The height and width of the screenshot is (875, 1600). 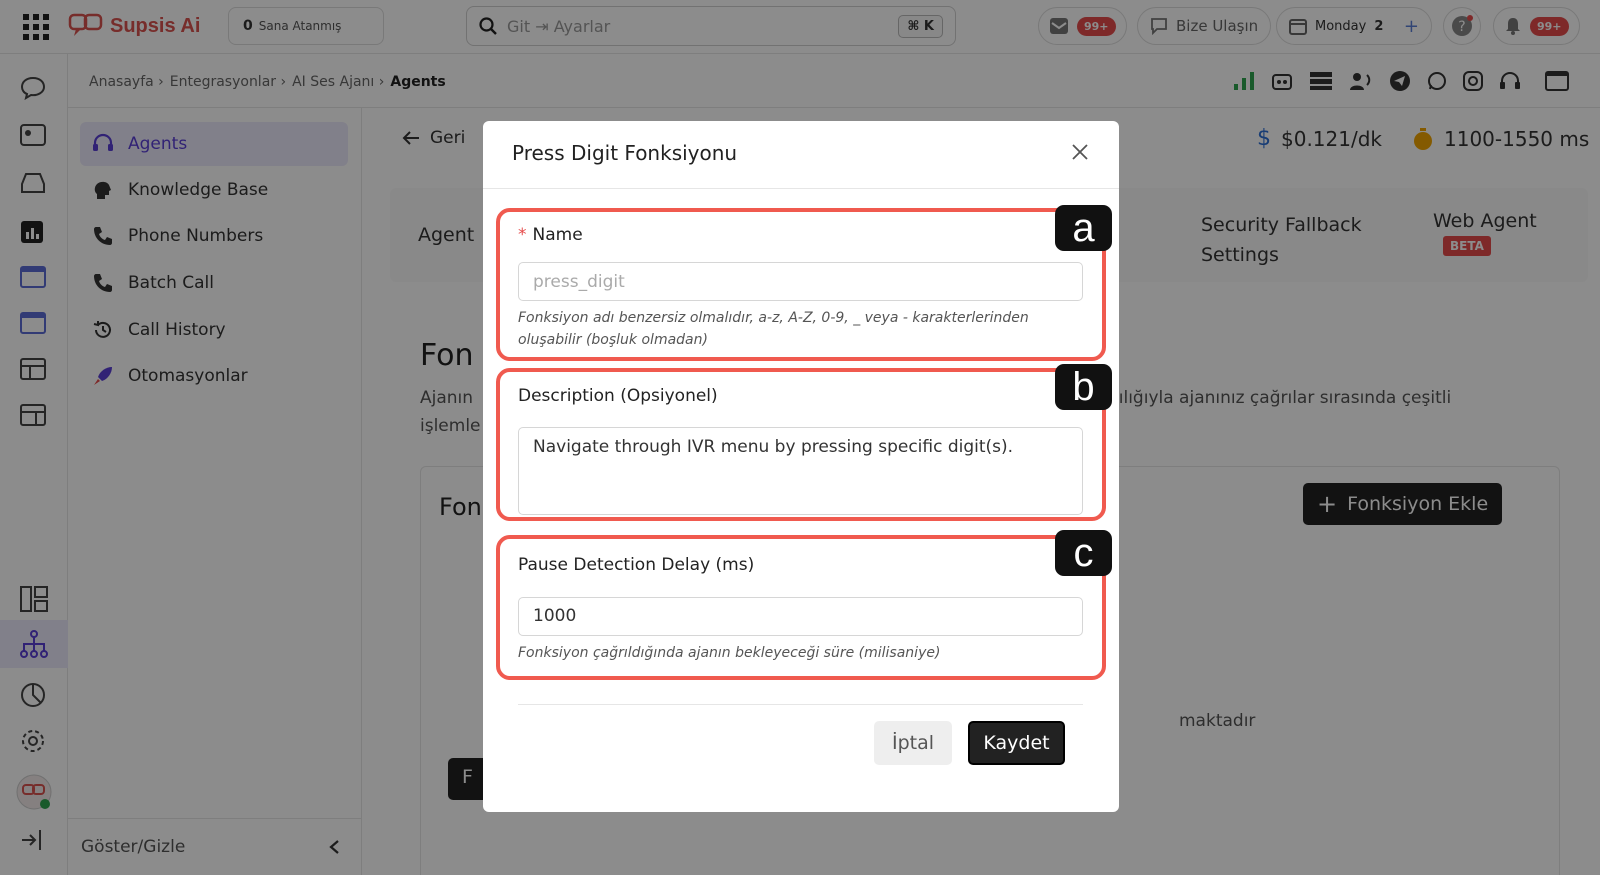 I want to click on highlight-box-description, so click(x=801, y=444).